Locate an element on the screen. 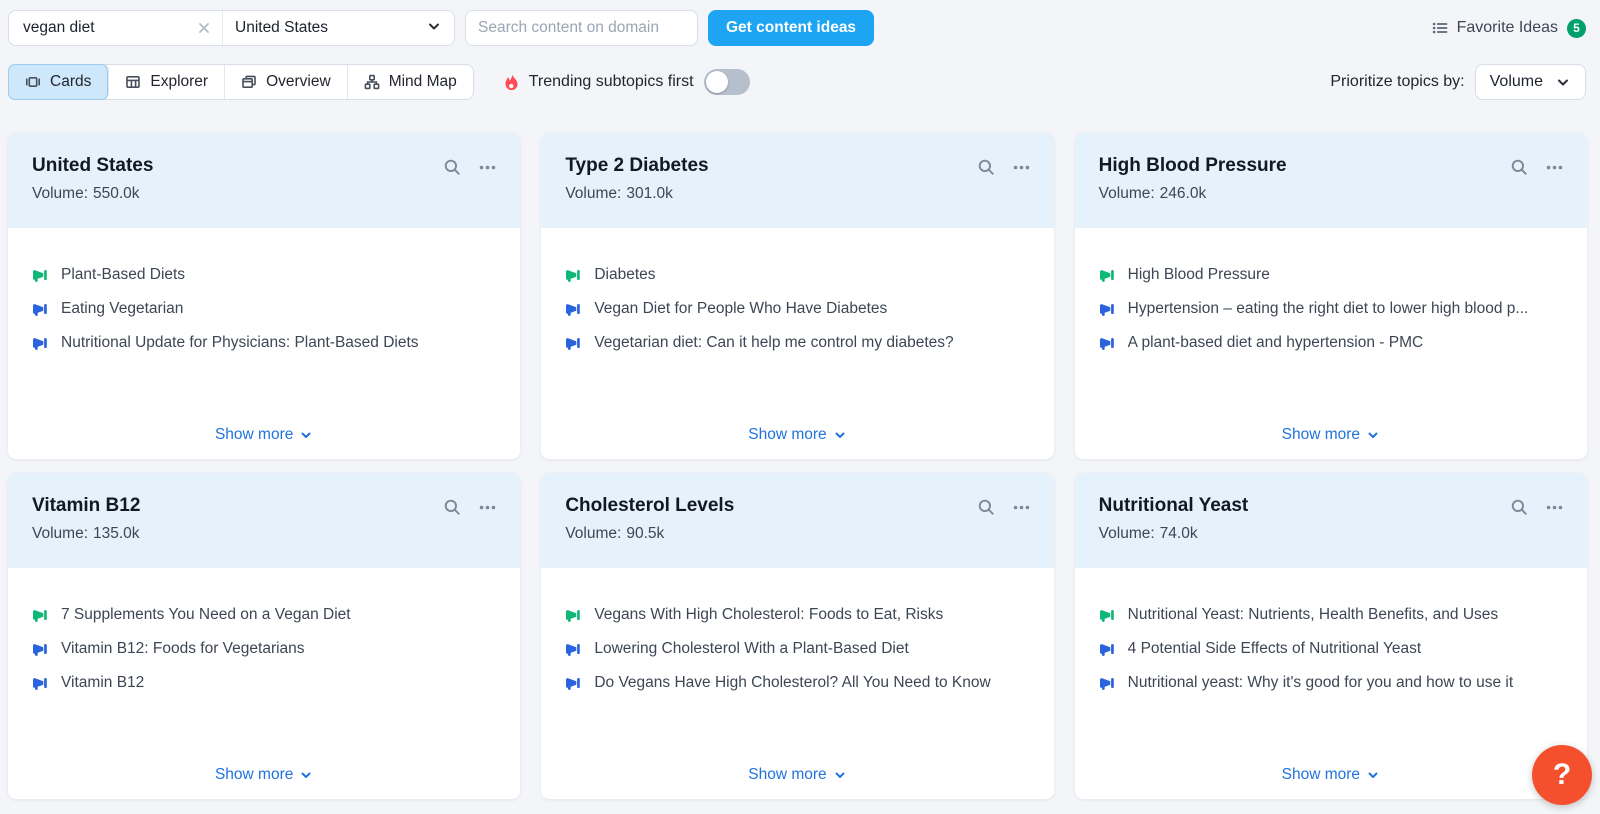  domain-search-input is located at coordinates (581, 28).